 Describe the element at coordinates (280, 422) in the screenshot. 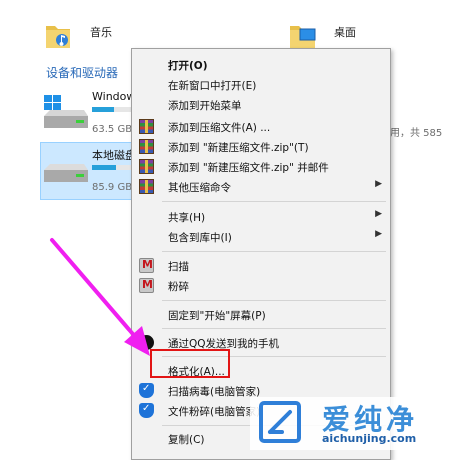

I see `watermark-logo` at that location.